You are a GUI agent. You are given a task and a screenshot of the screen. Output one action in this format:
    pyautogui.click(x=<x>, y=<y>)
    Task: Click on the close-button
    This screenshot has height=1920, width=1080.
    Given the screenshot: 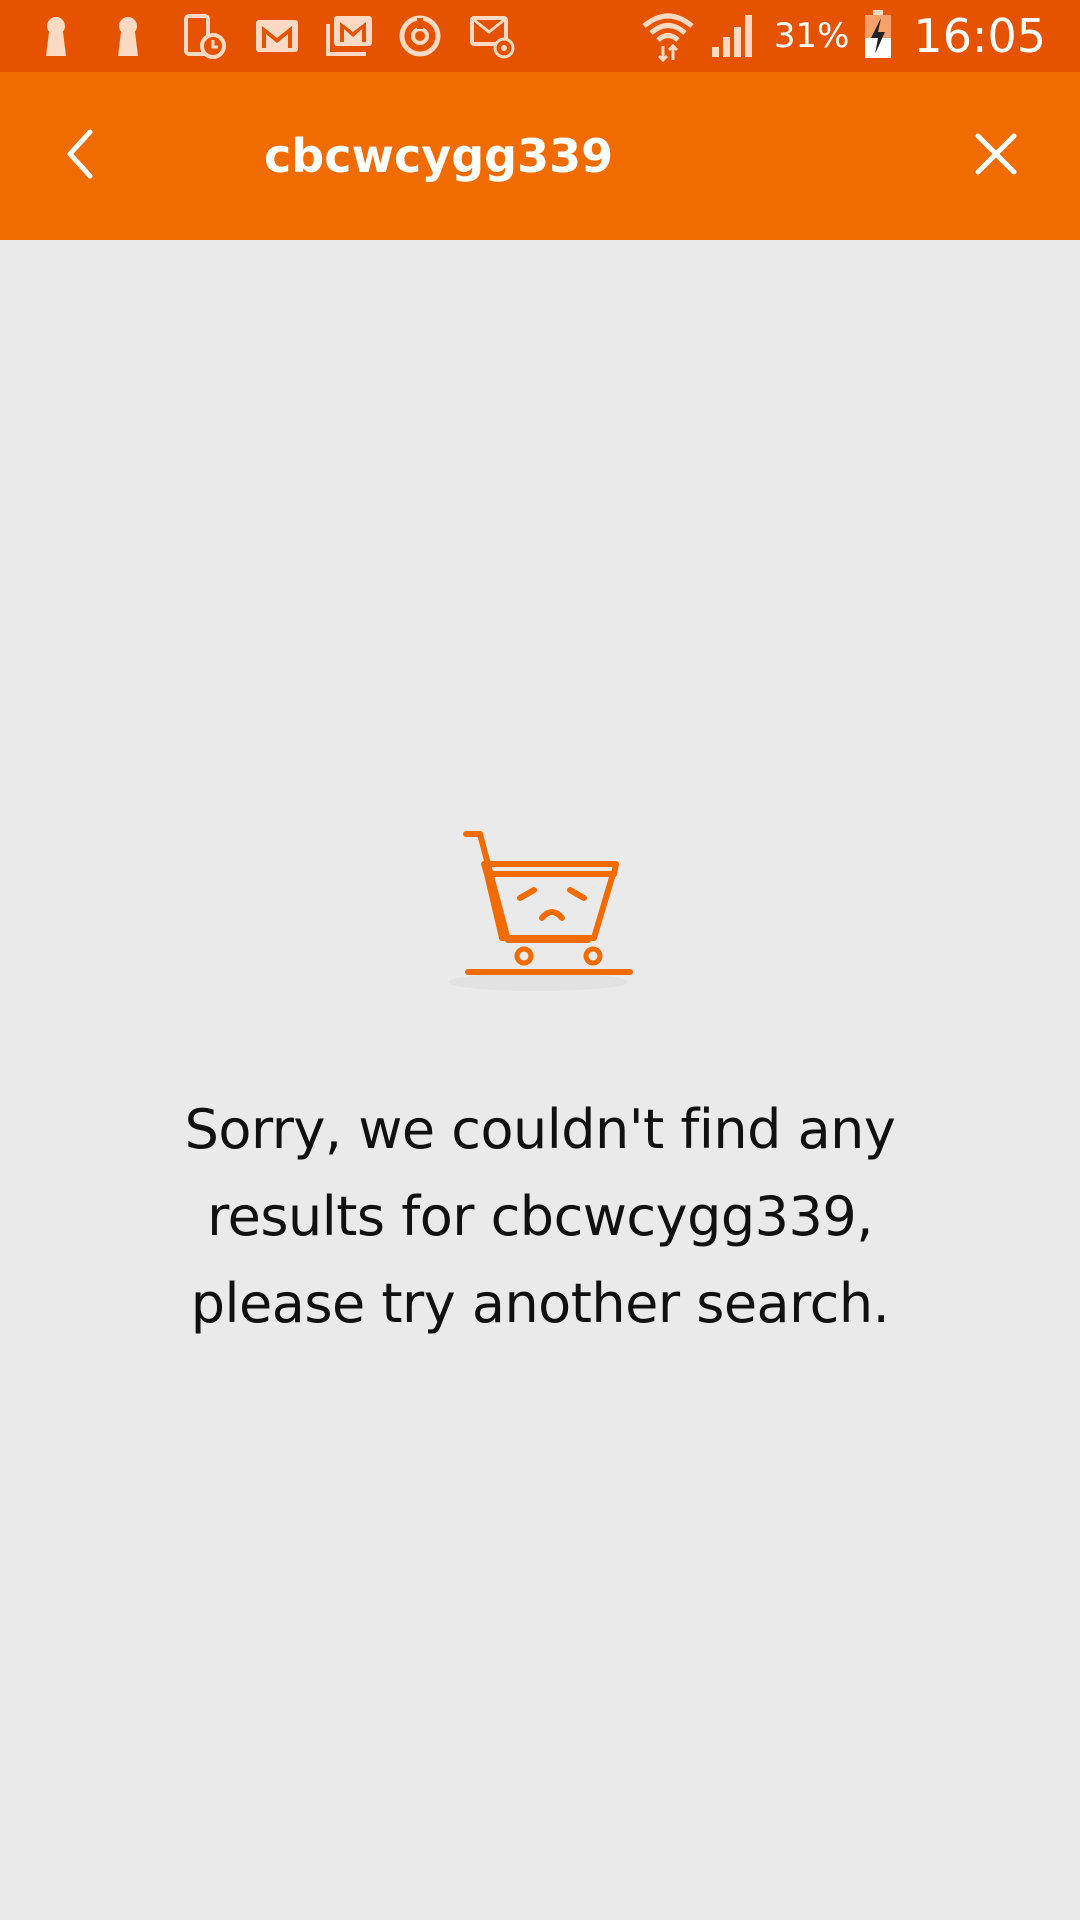 What is the action you would take?
    pyautogui.click(x=996, y=156)
    